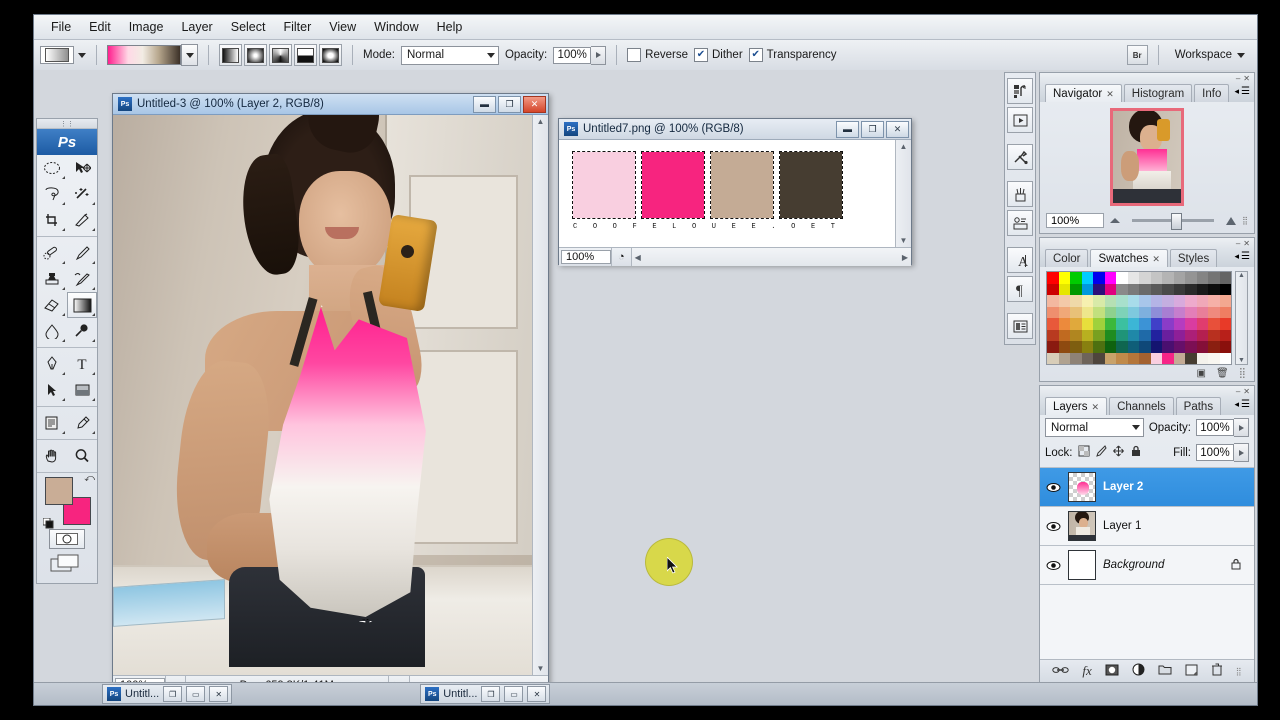 The width and height of the screenshot is (1280, 720). What do you see at coordinates (509, 104) in the screenshot?
I see `maximize-button: ❐` at bounding box center [509, 104].